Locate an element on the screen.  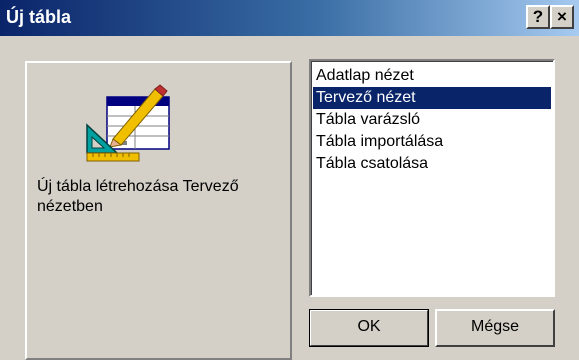
title-bar: Új tábla ? × is located at coordinates (289, 18).